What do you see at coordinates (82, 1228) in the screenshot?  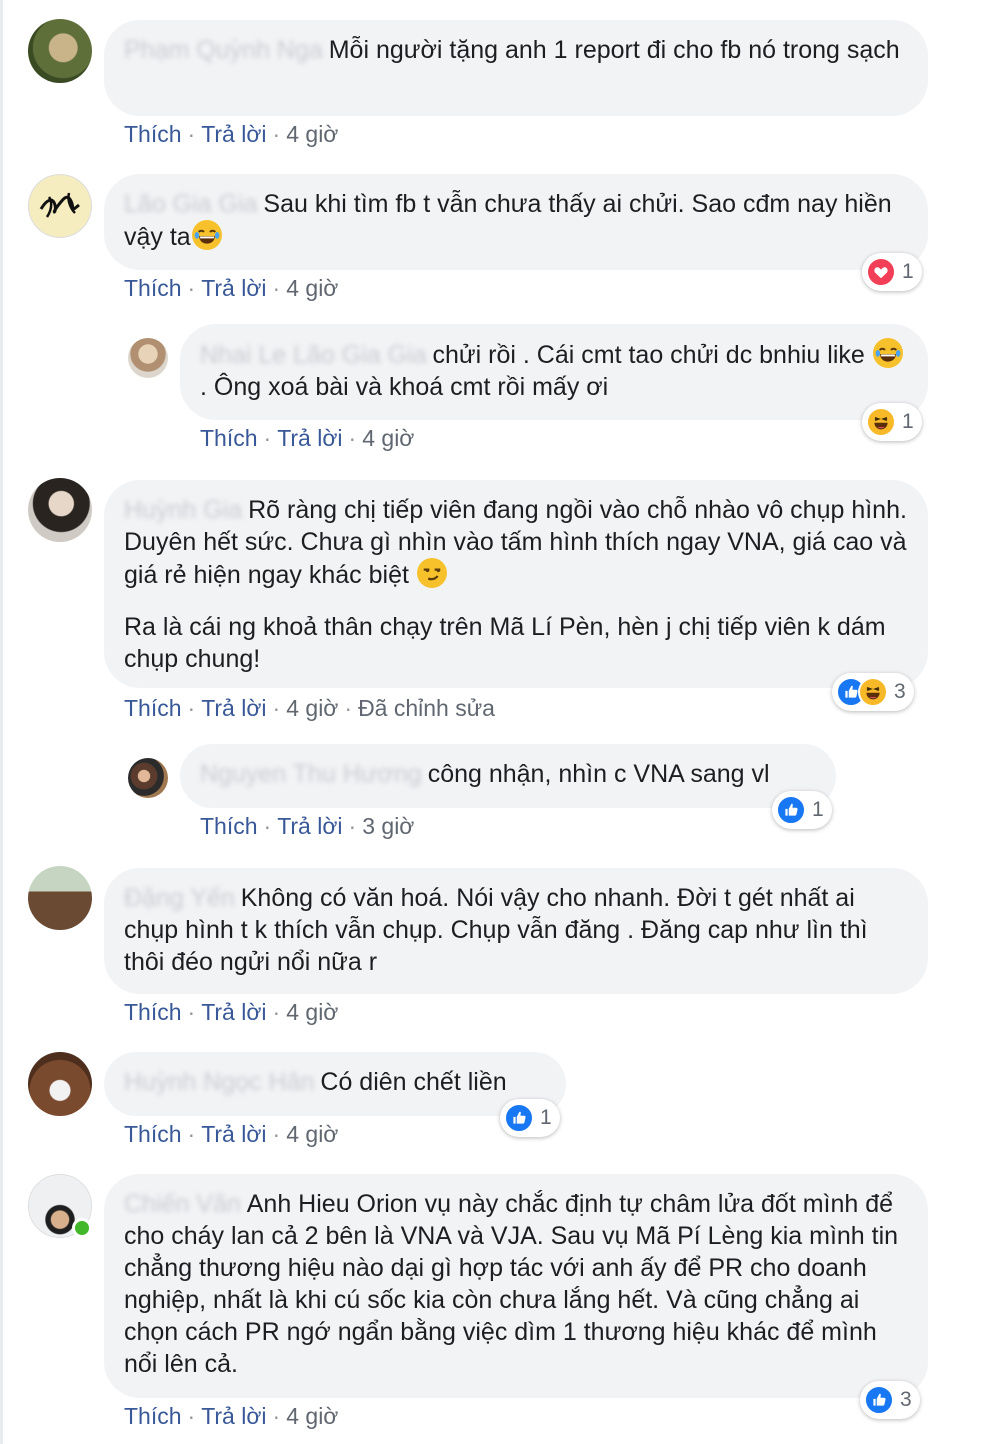 I see `online-status-indicator` at bounding box center [82, 1228].